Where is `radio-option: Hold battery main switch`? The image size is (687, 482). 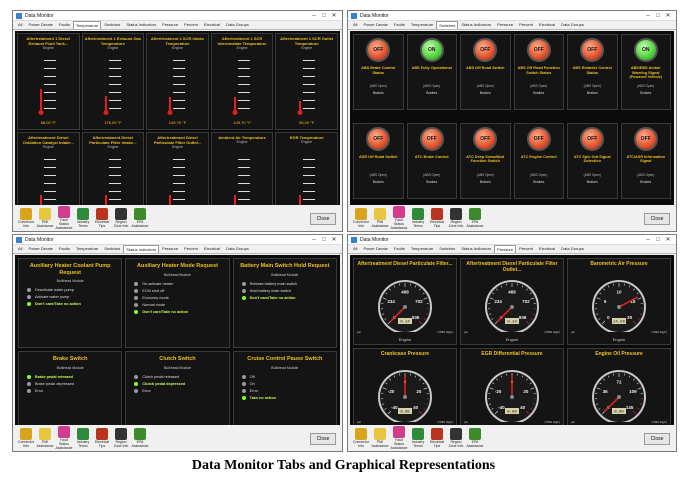 radio-option: Hold battery main switch is located at coordinates (286, 290).